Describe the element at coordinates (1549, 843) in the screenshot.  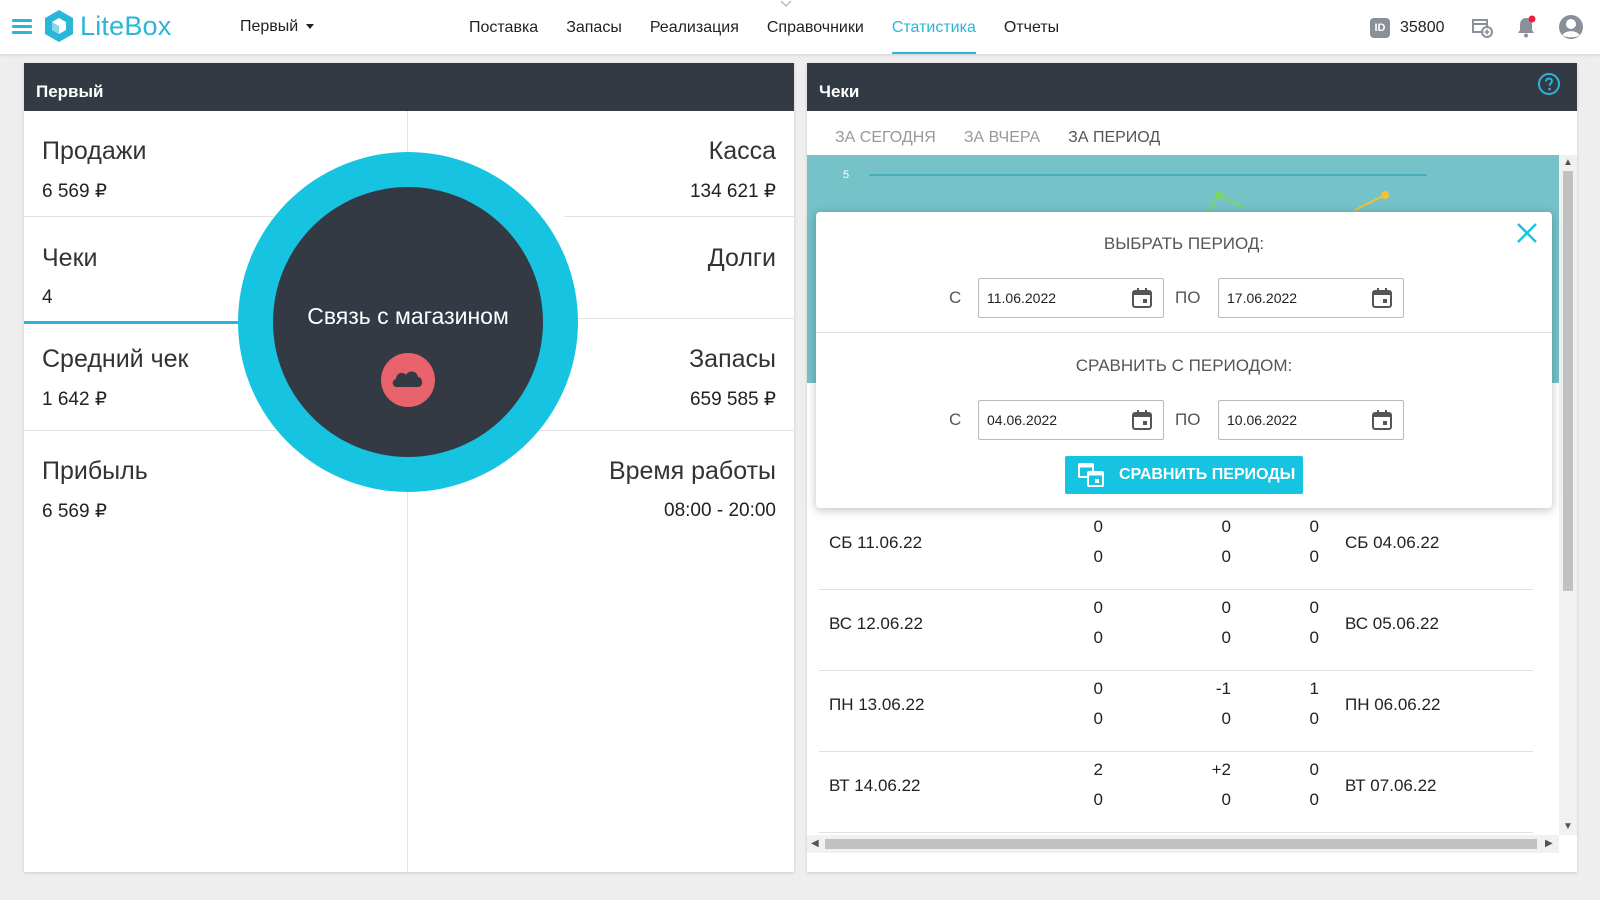
I see `scroll-right-arrow: ▶` at that location.